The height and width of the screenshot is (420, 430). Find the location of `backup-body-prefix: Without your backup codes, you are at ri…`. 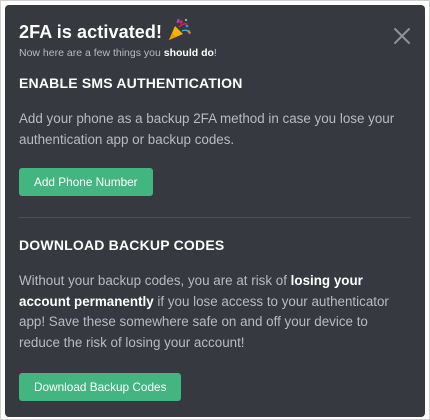

backup-body-prefix: Without your backup codes, you are at ri… is located at coordinates (155, 280).